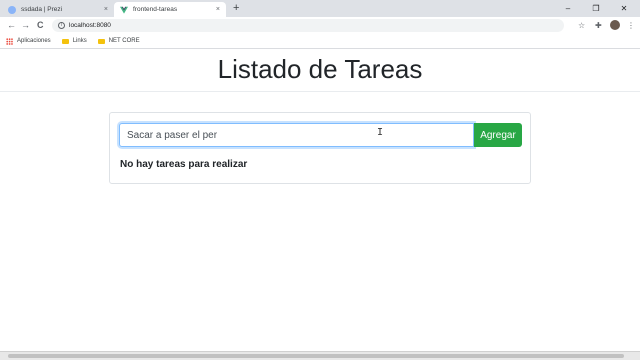  Describe the element at coordinates (79, 41) in the screenshot. I see `bookmark-label: Links` at that location.